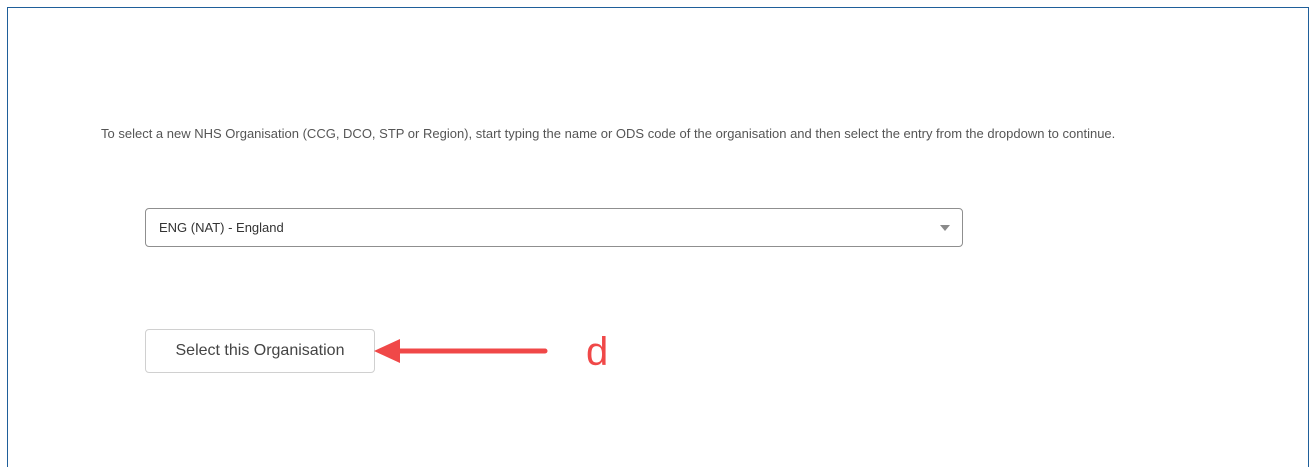  What do you see at coordinates (221, 227) in the screenshot?
I see `organisation-select-value: ENG (NAT) - England` at bounding box center [221, 227].